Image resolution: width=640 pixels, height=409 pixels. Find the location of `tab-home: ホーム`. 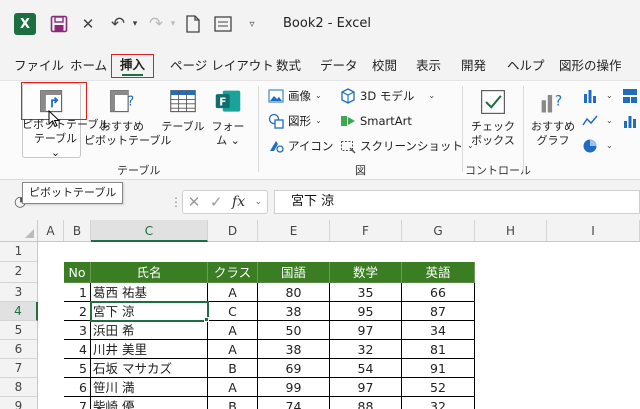

tab-home: ホーム is located at coordinates (88, 66).